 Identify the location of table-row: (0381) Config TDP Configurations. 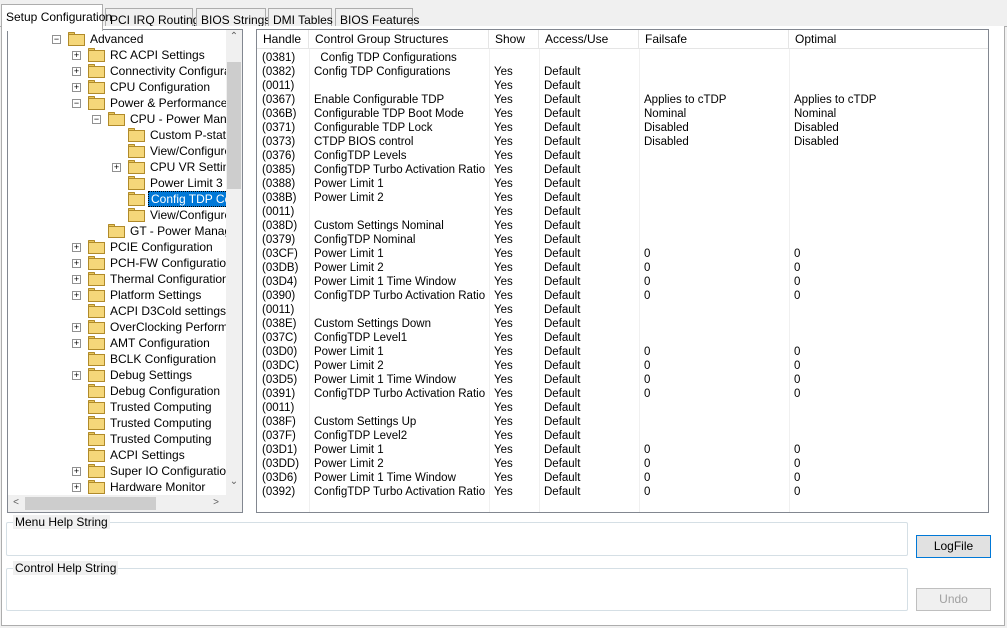
(622, 58).